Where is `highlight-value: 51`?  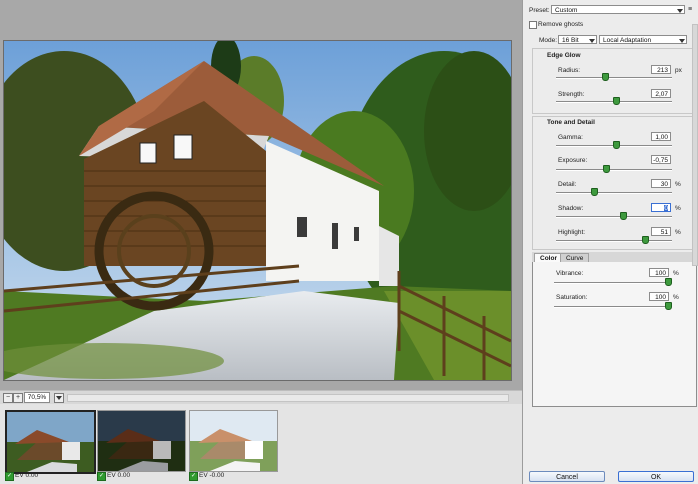
highlight-value: 51 is located at coordinates (664, 232).